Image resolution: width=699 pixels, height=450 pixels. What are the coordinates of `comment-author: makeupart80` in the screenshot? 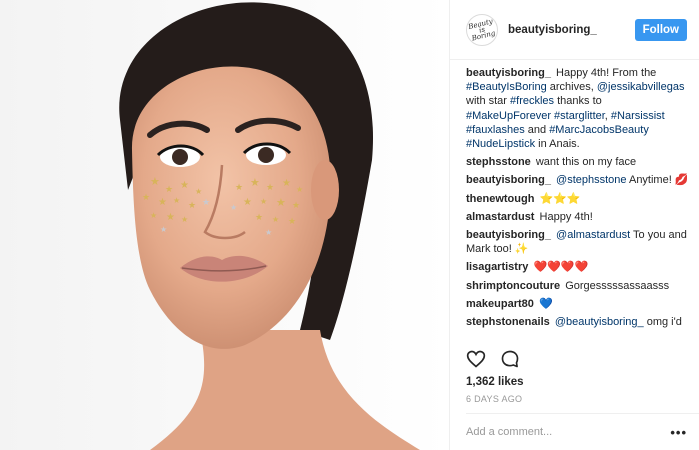 It's located at (500, 304).